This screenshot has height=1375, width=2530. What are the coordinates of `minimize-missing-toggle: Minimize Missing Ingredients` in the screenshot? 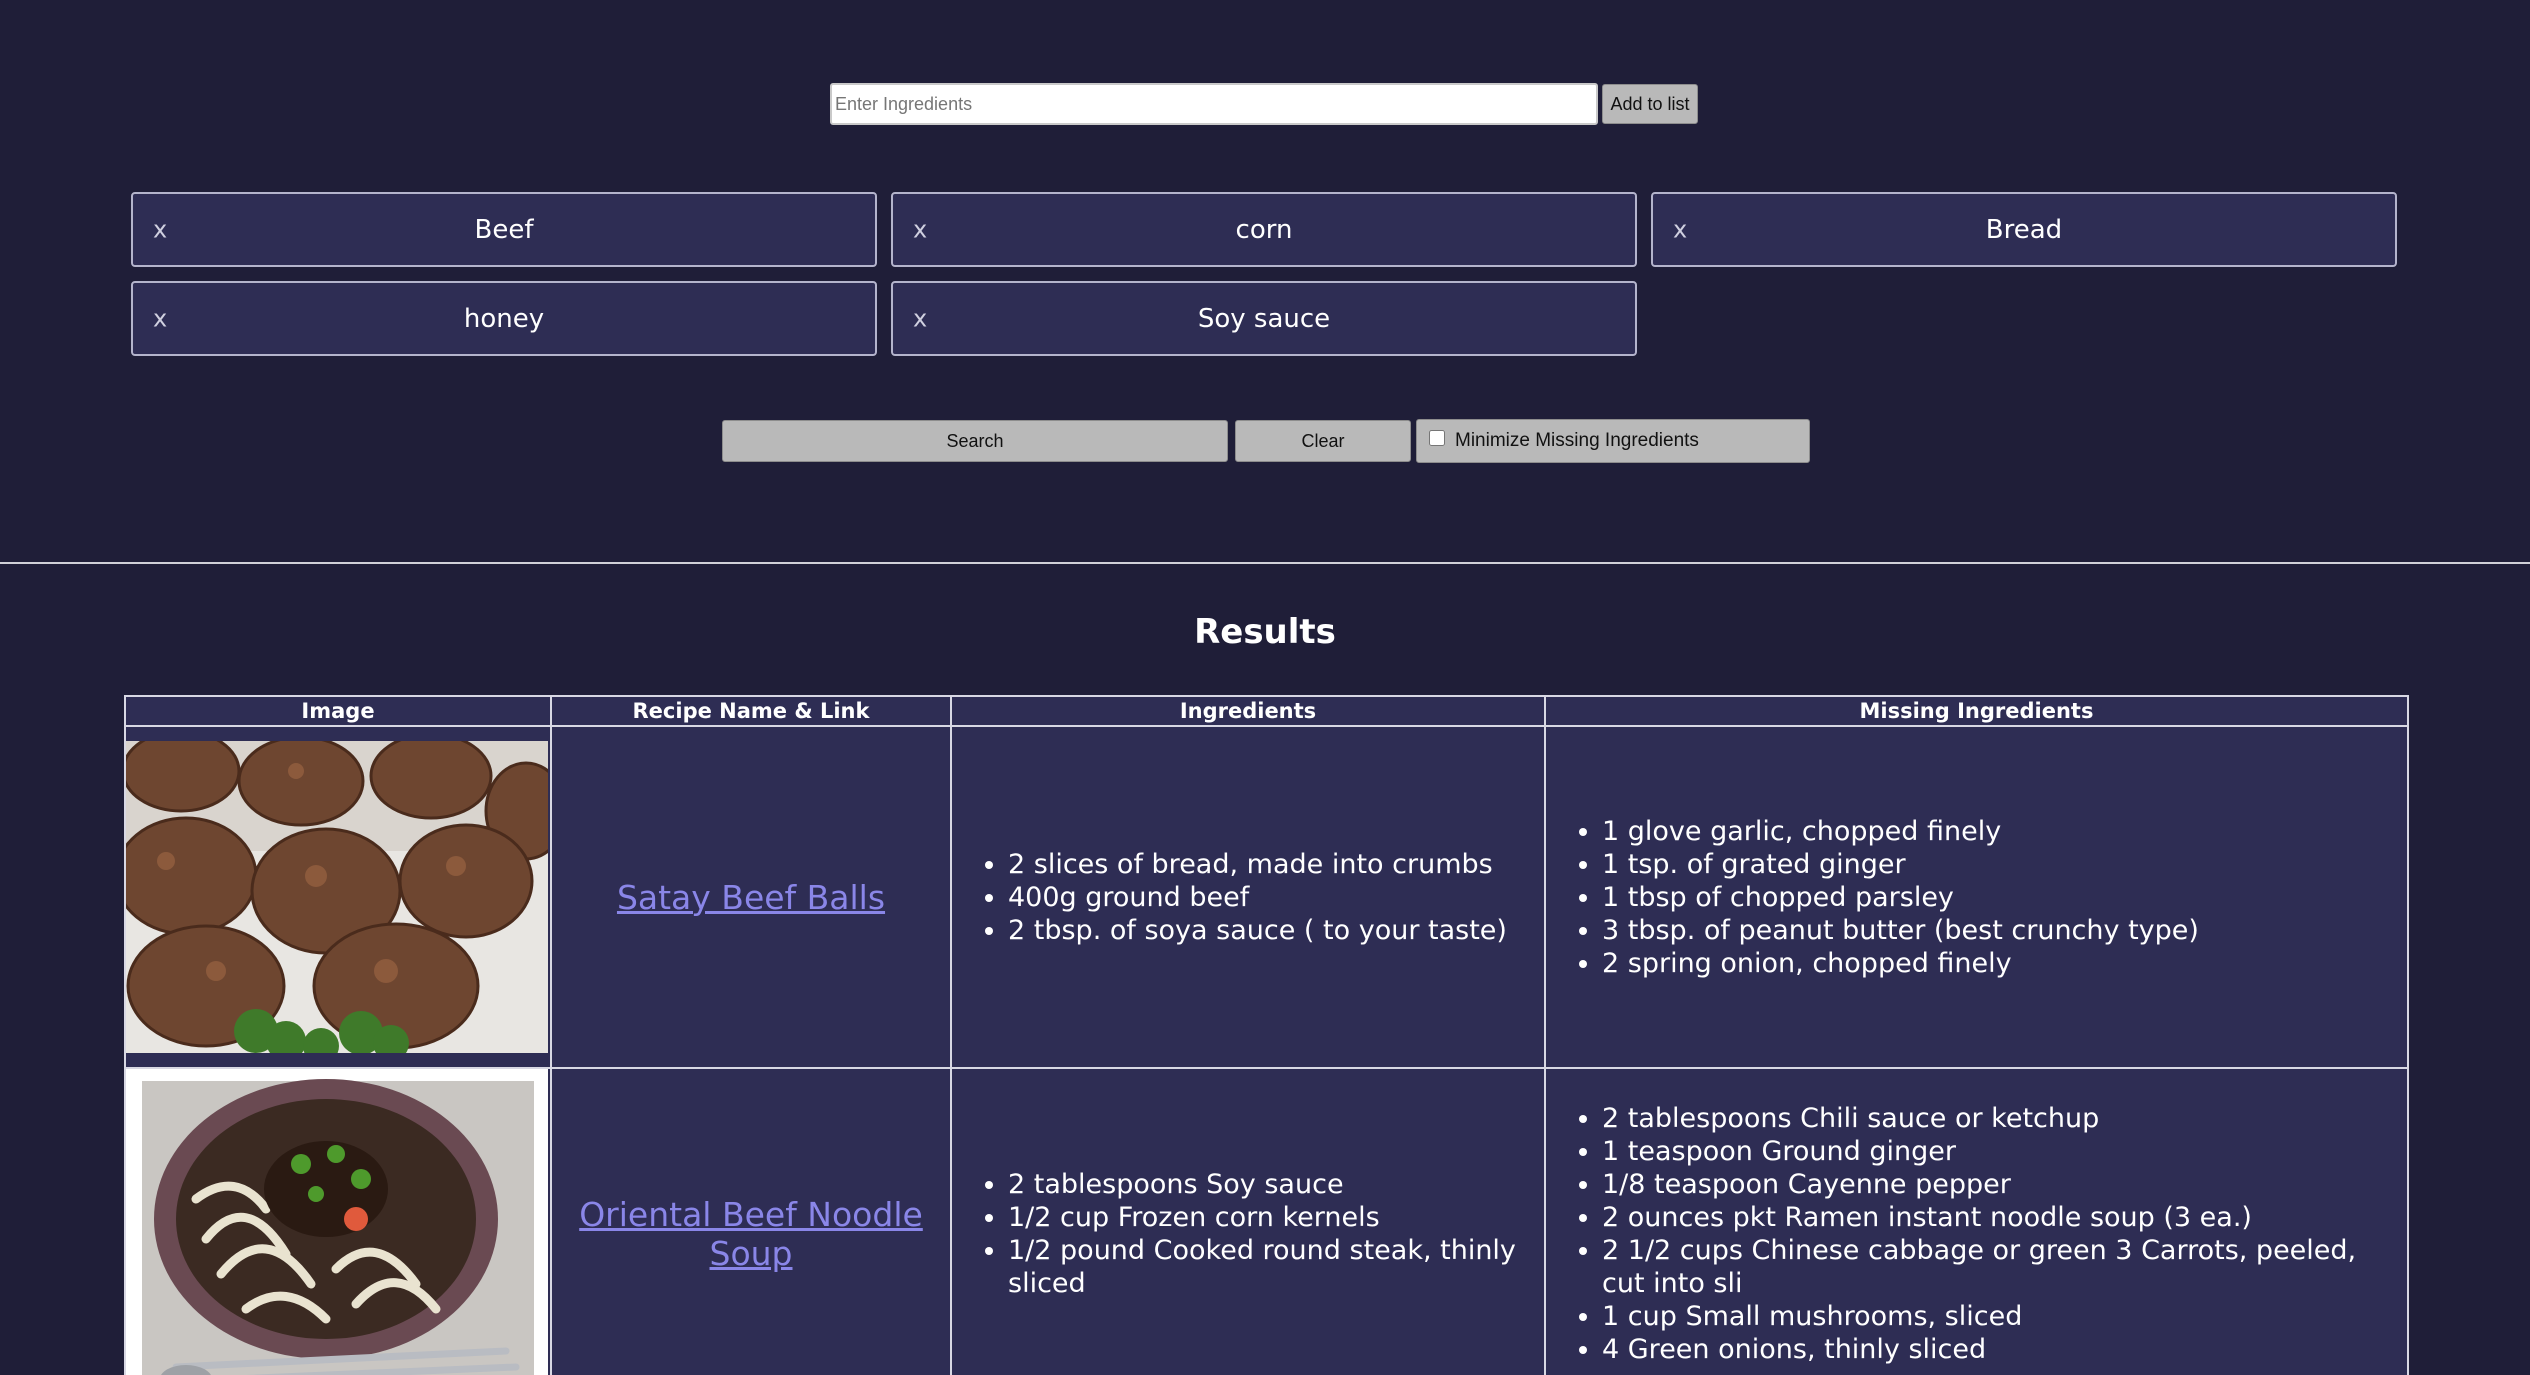 It's located at (1613, 441).